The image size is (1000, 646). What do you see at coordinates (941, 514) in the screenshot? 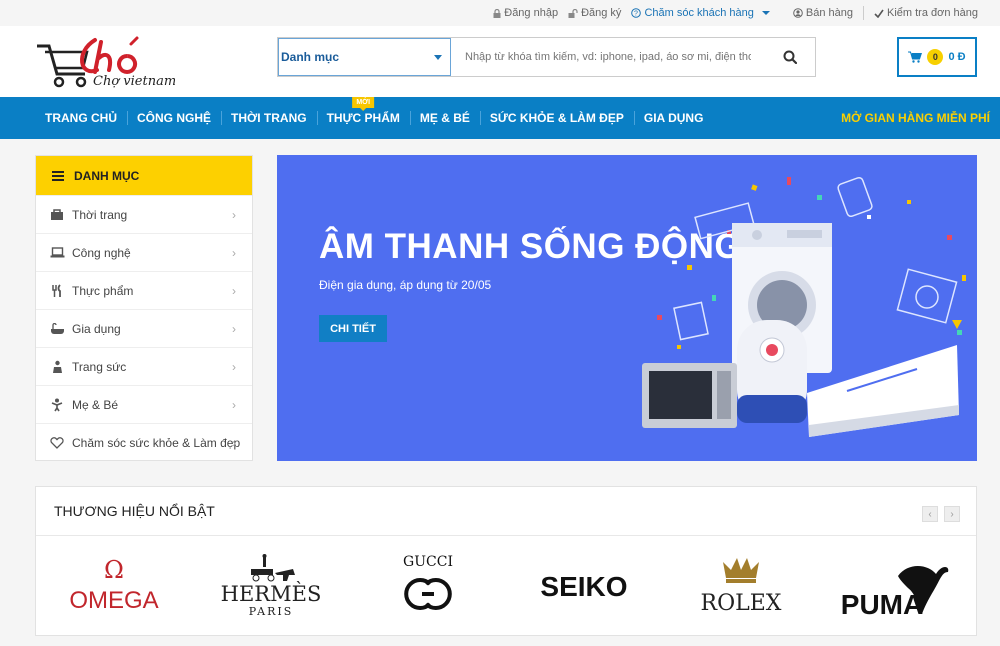
I see `brands-carousel-nav: ‹ ›` at bounding box center [941, 514].